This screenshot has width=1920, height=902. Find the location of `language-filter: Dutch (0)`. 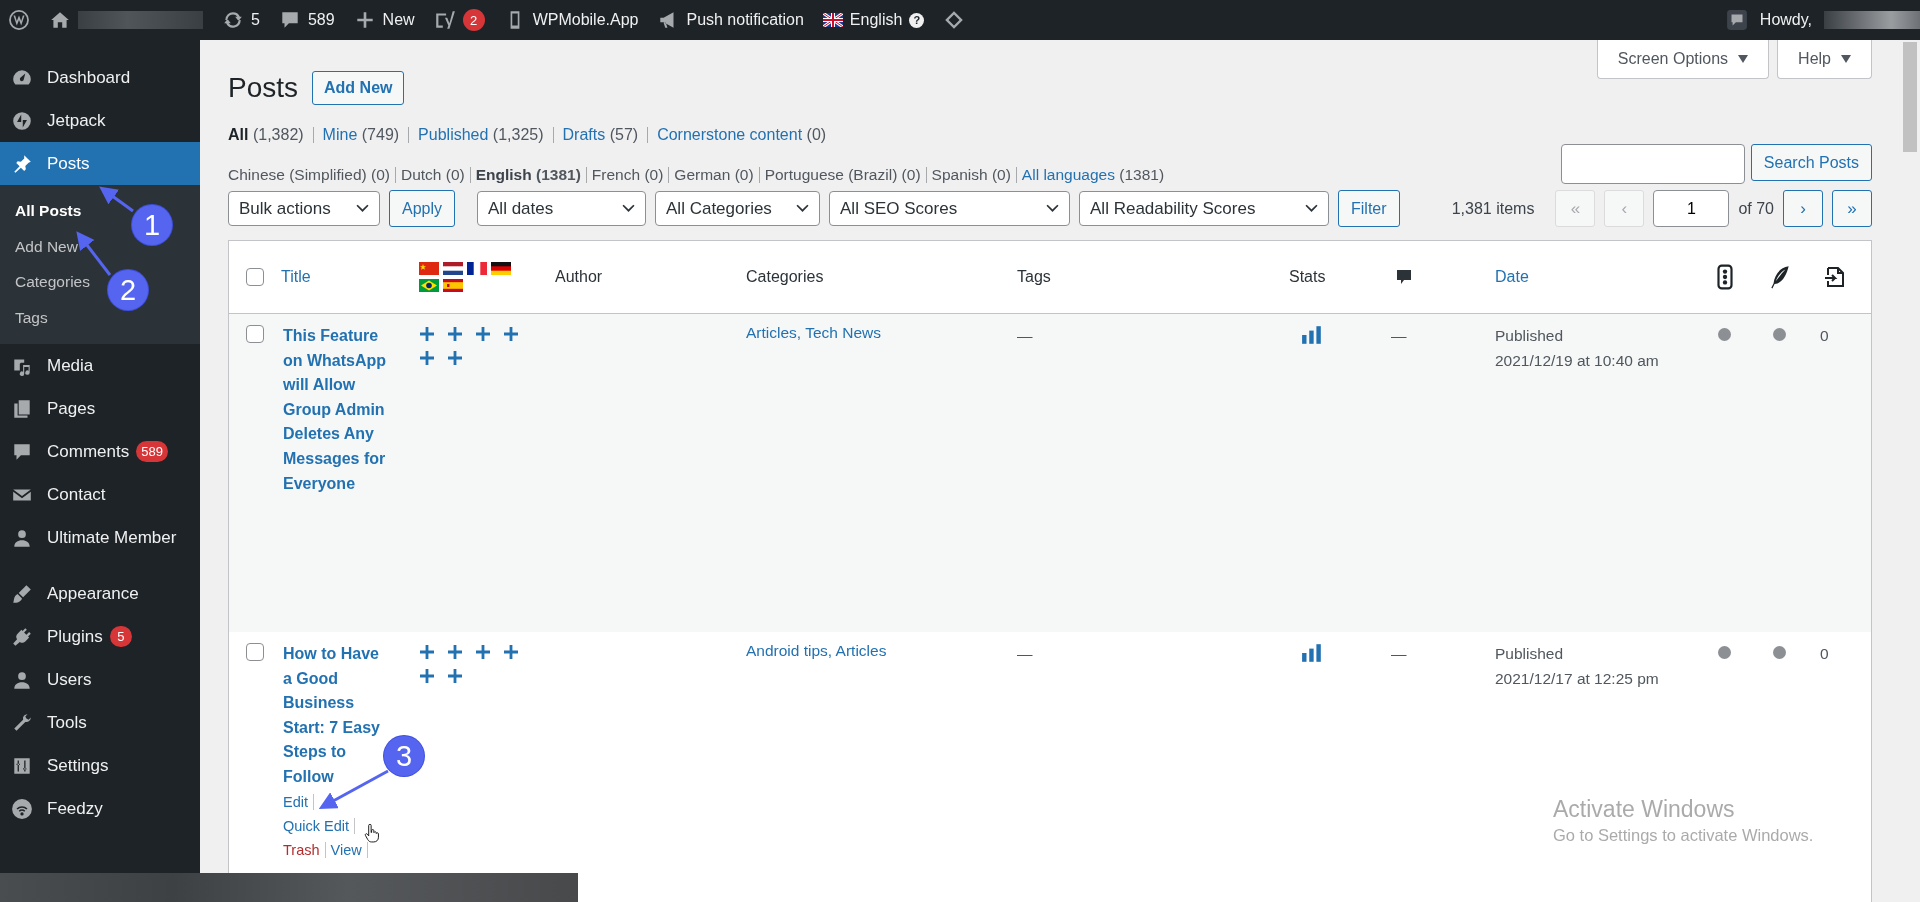

language-filter: Dutch (0) is located at coordinates (432, 175).